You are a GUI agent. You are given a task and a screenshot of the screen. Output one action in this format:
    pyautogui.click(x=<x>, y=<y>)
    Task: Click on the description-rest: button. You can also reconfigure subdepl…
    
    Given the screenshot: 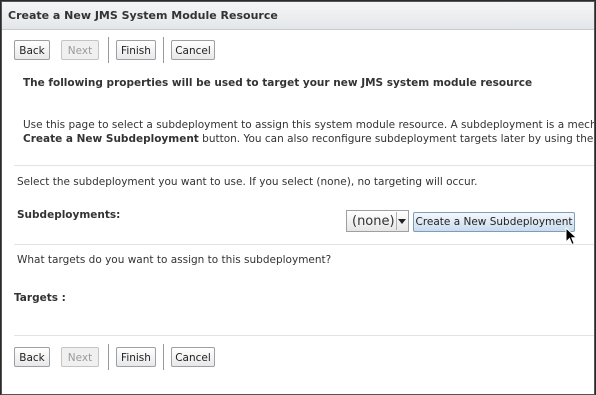 What is the action you would take?
    pyautogui.click(x=398, y=139)
    